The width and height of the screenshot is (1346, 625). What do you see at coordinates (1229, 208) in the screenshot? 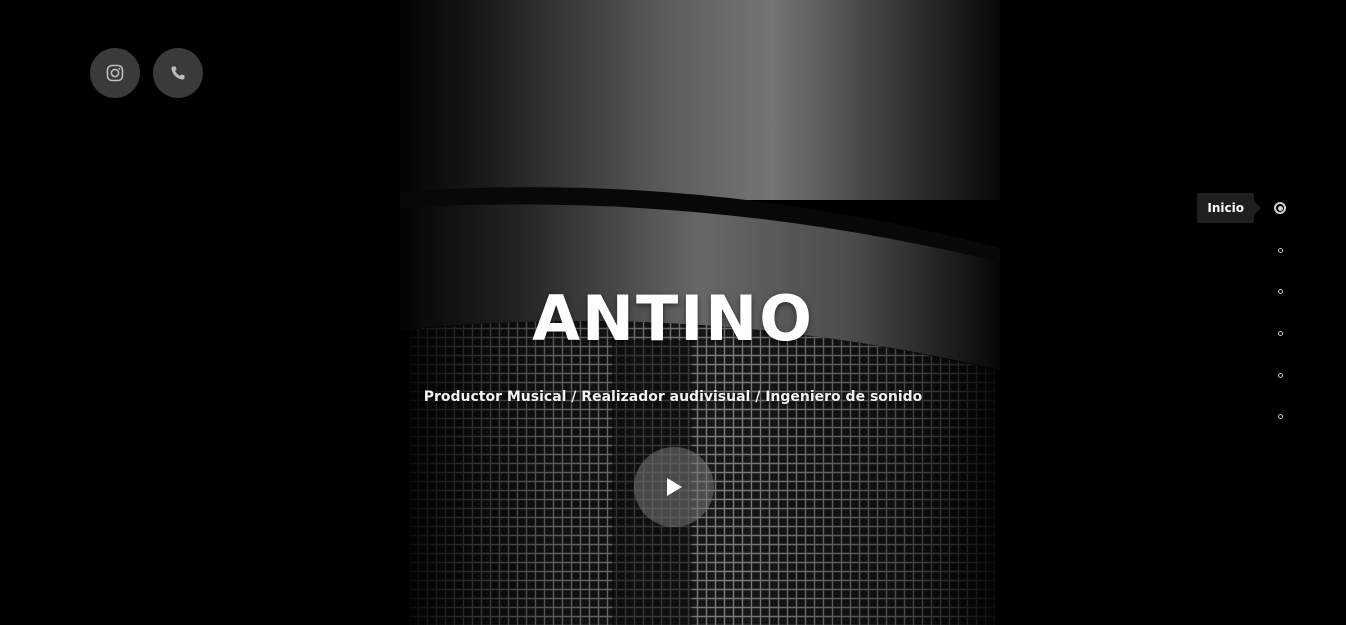
I see `nav-tooltip: Inicio` at bounding box center [1229, 208].